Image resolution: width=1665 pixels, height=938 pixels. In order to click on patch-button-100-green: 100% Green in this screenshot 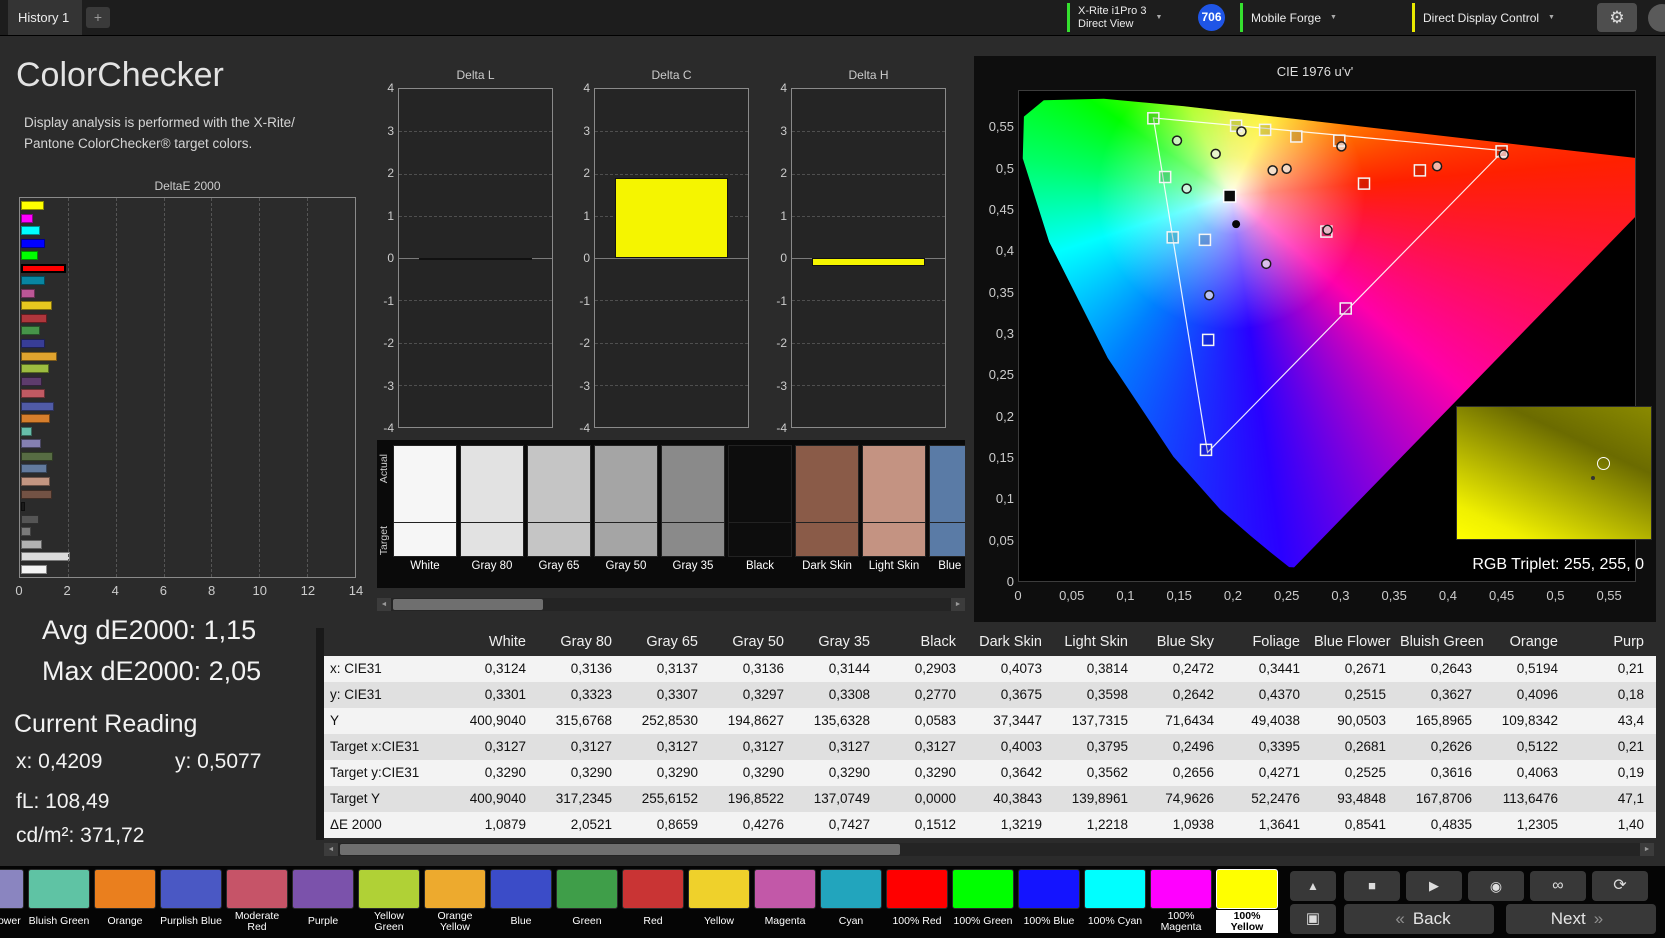, I will do `click(983, 901)`.